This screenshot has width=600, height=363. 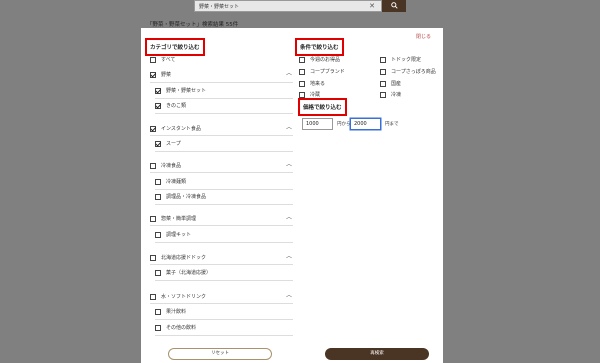 What do you see at coordinates (165, 165) in the screenshot?
I see `category-frozen: 冷凍食品` at bounding box center [165, 165].